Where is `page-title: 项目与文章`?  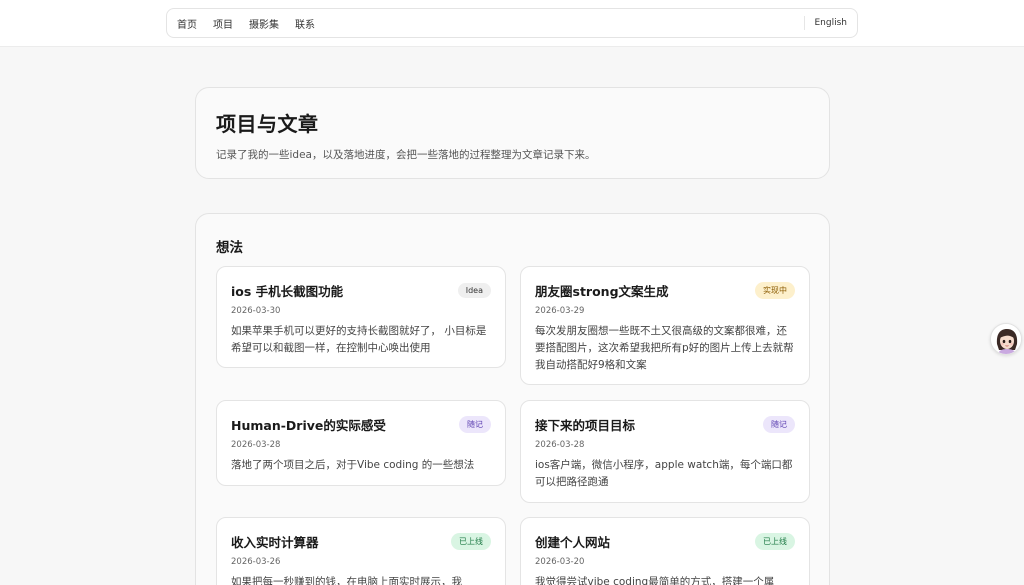 page-title: 项目与文章 is located at coordinates (267, 124).